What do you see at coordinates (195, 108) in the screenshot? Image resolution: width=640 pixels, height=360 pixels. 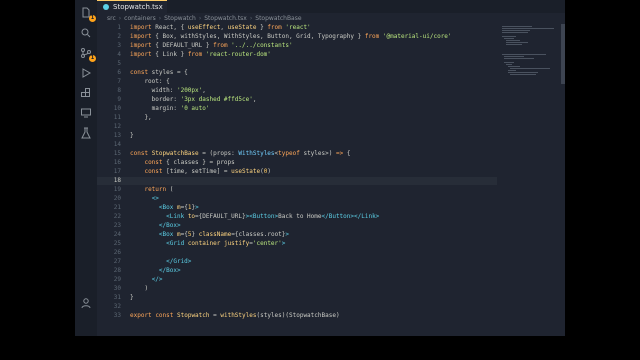 I see `code-token: '0 auto'` at bounding box center [195, 108].